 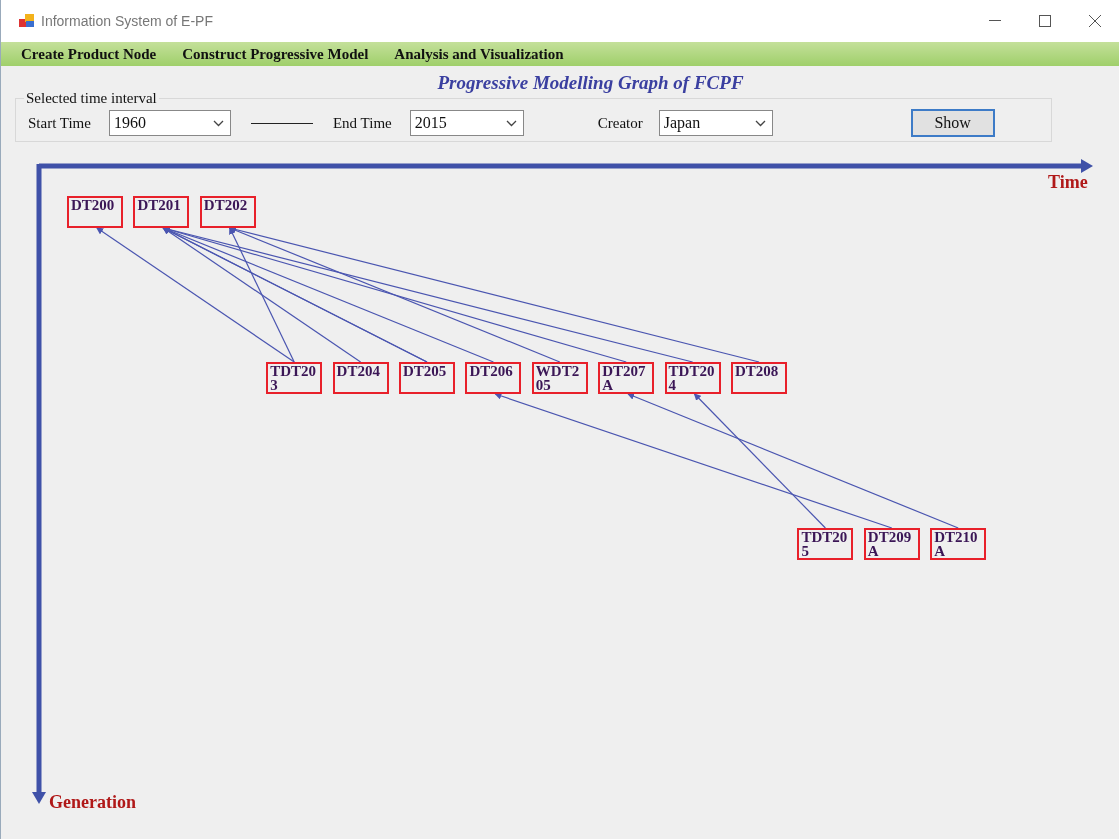 I want to click on time-axis-label: Time, so click(x=1068, y=182).